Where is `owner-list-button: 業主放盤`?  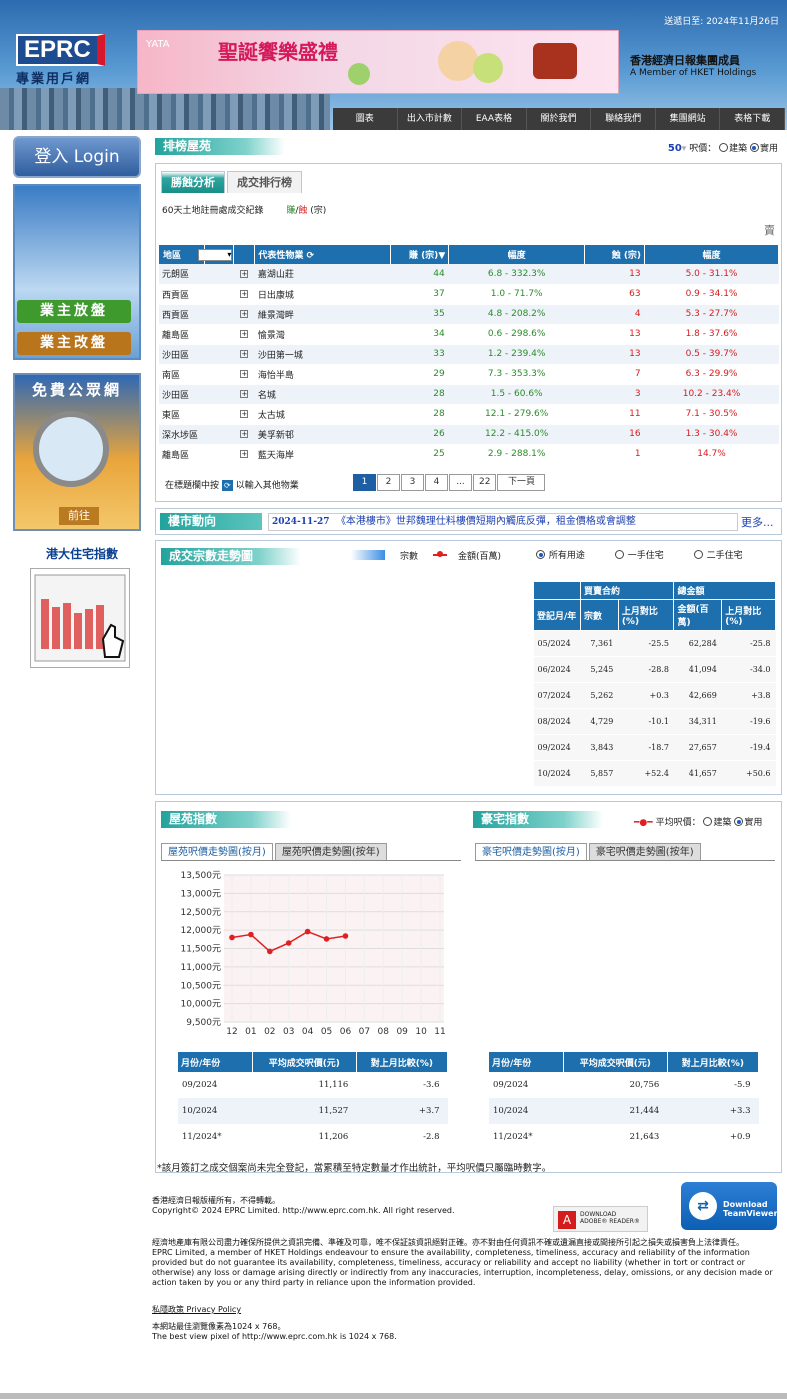
owner-list-button: 業主放盤 is located at coordinates (74, 311).